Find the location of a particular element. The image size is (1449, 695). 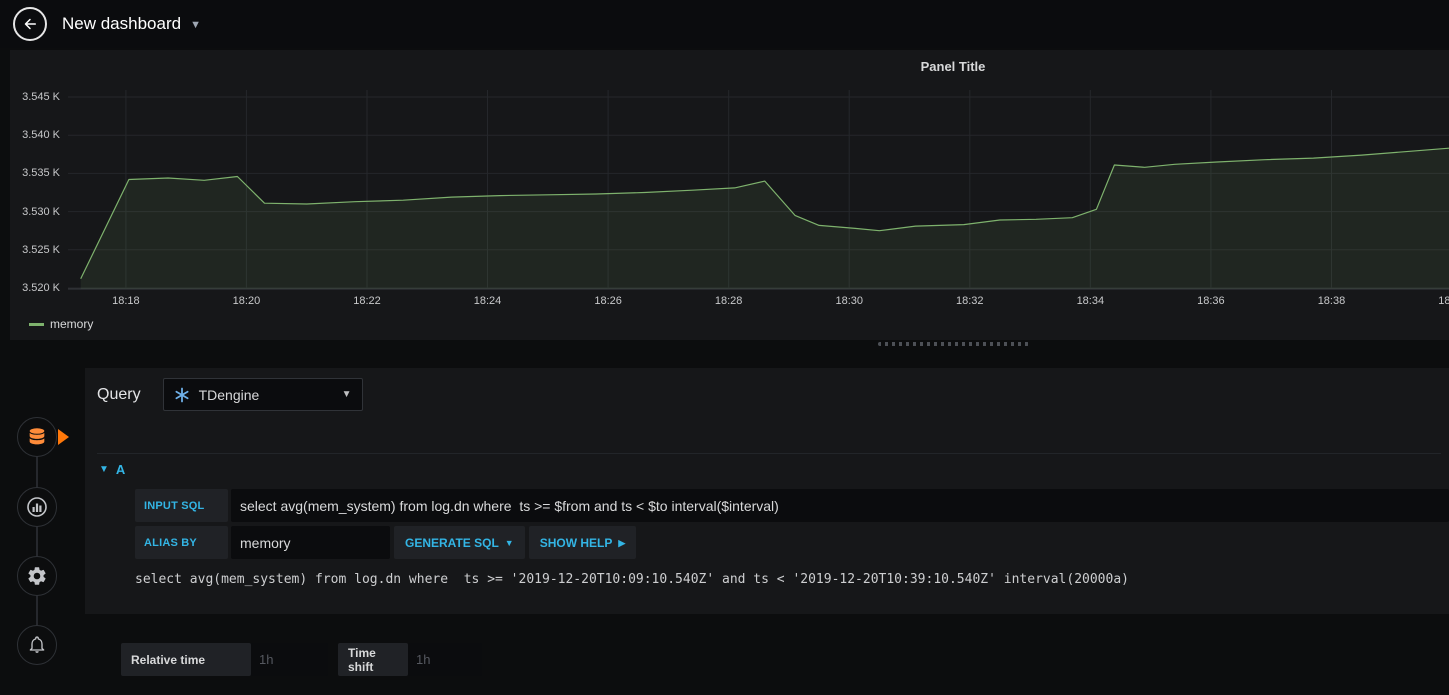

y-axis-tick-label: 3.530 K is located at coordinates (41, 211).